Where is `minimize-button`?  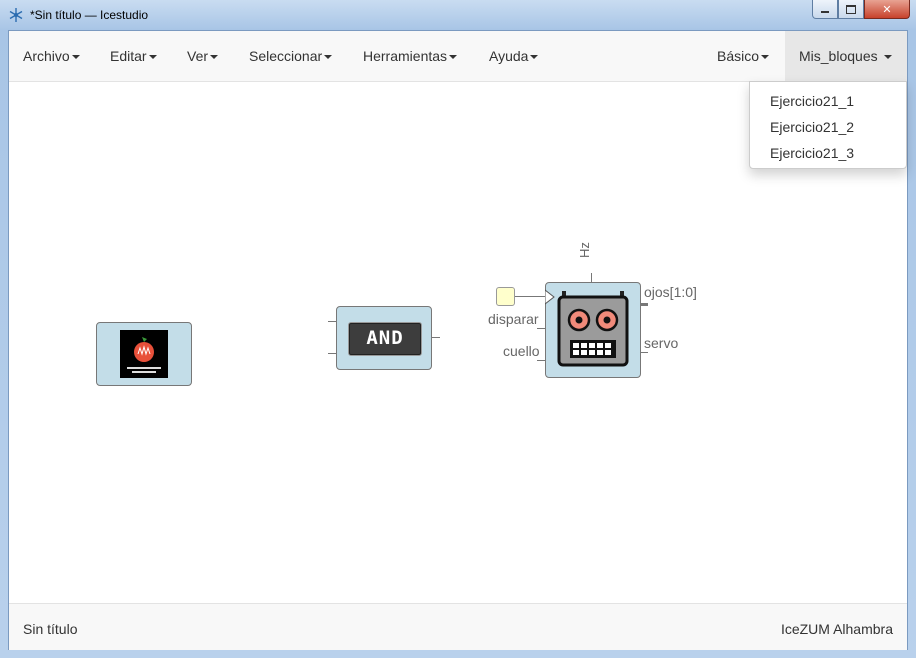
minimize-button is located at coordinates (825, 9).